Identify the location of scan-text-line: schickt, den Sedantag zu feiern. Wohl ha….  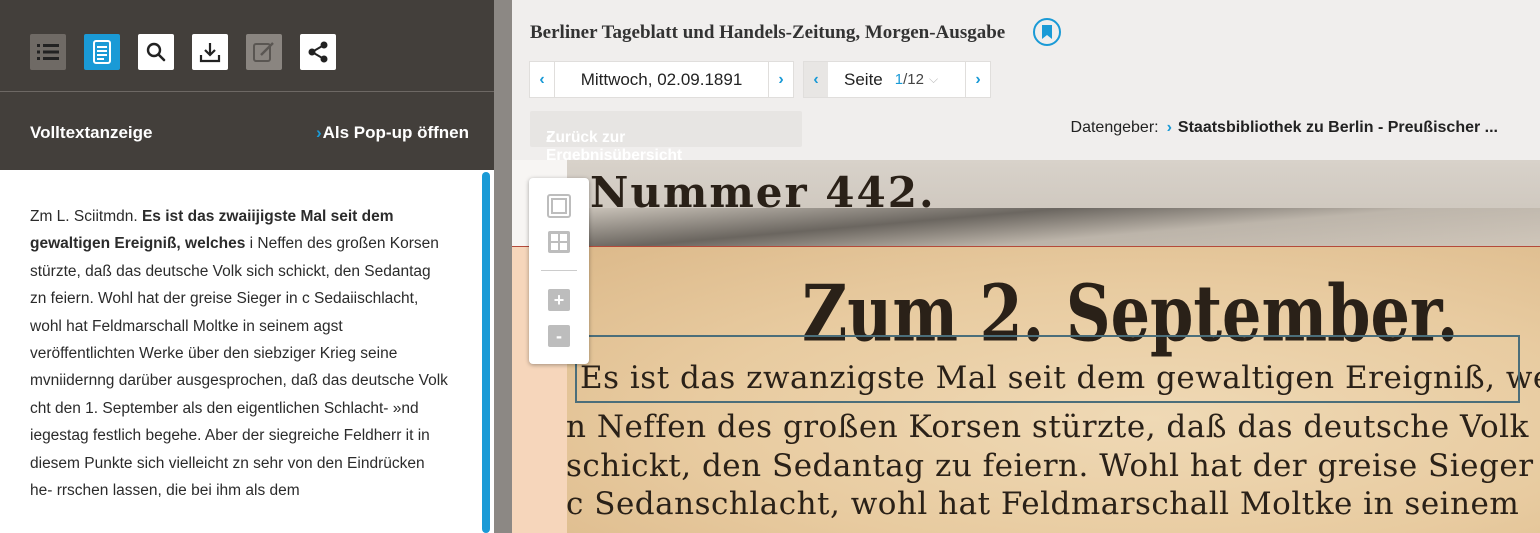
(1053, 466).